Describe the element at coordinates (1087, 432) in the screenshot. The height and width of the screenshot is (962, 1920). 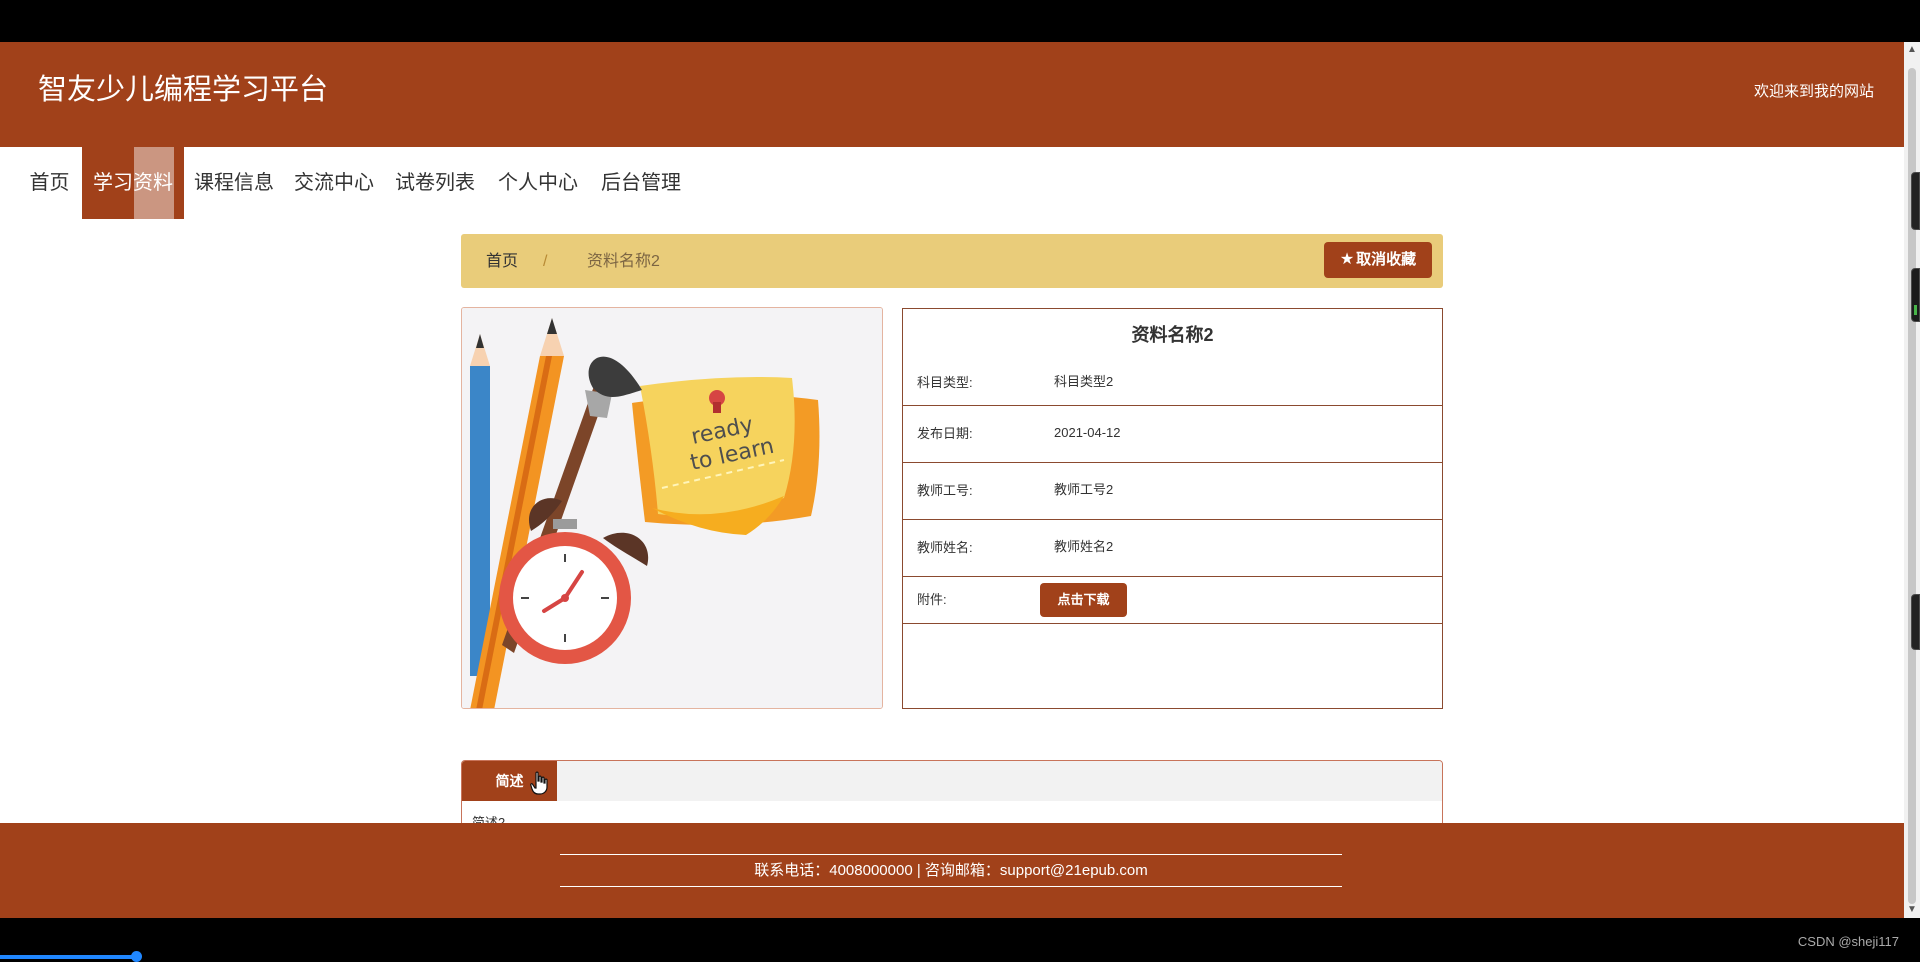
I see `publish-date-value: 2021-04-12` at that location.